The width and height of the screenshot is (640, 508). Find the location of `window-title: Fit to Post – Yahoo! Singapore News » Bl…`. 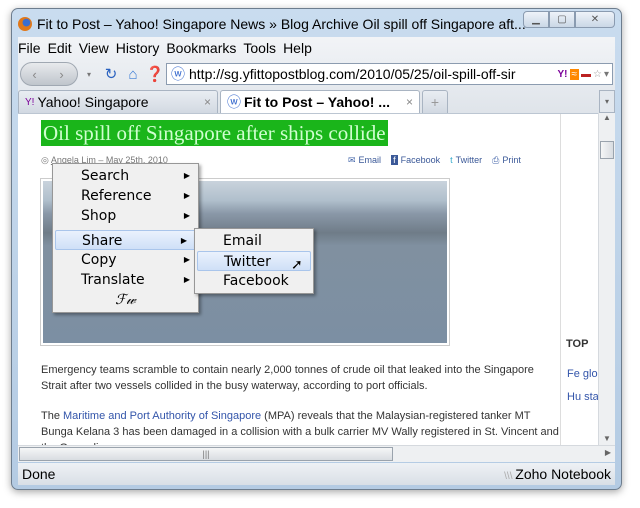

window-title: Fit to Post – Yahoo! Singapore News » Bl… is located at coordinates (281, 24).